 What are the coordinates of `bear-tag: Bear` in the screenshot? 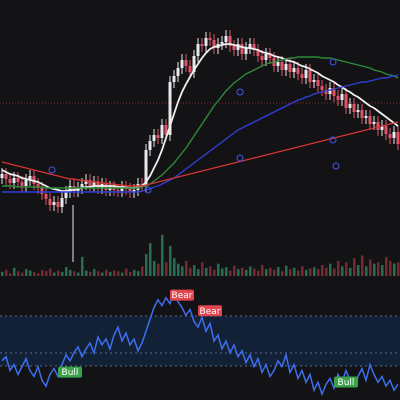 It's located at (210, 311).